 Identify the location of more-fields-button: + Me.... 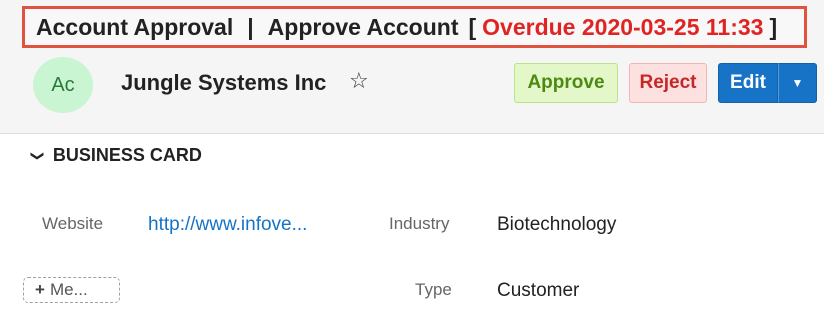
(71, 290).